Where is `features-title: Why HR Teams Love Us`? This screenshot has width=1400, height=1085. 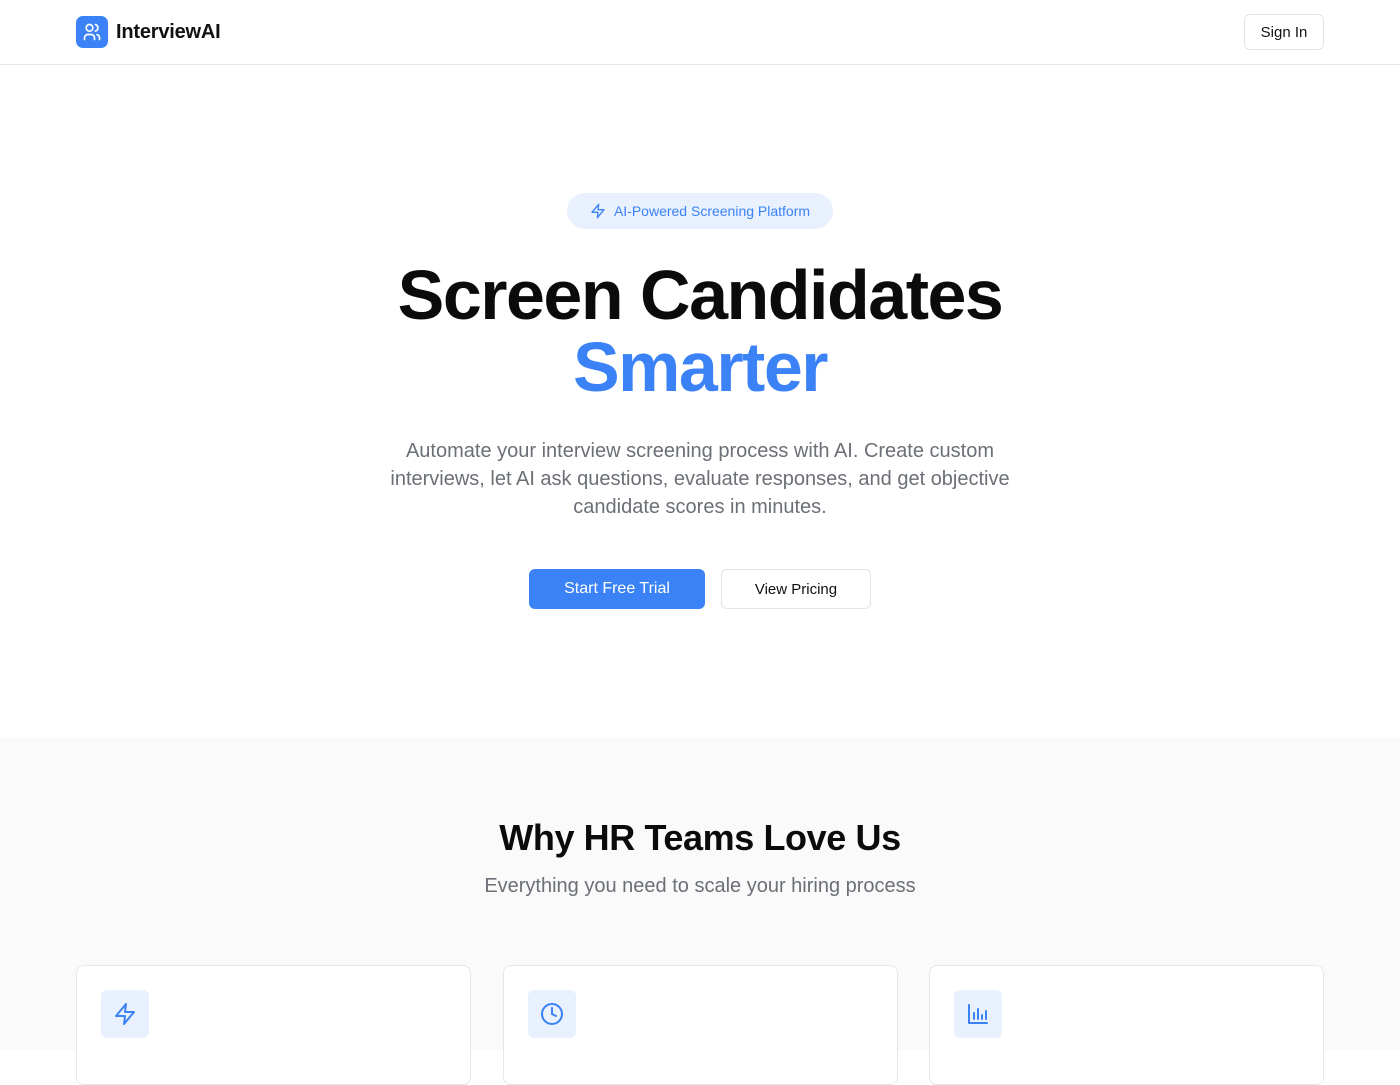
features-title: Why HR Teams Love Us is located at coordinates (700, 837).